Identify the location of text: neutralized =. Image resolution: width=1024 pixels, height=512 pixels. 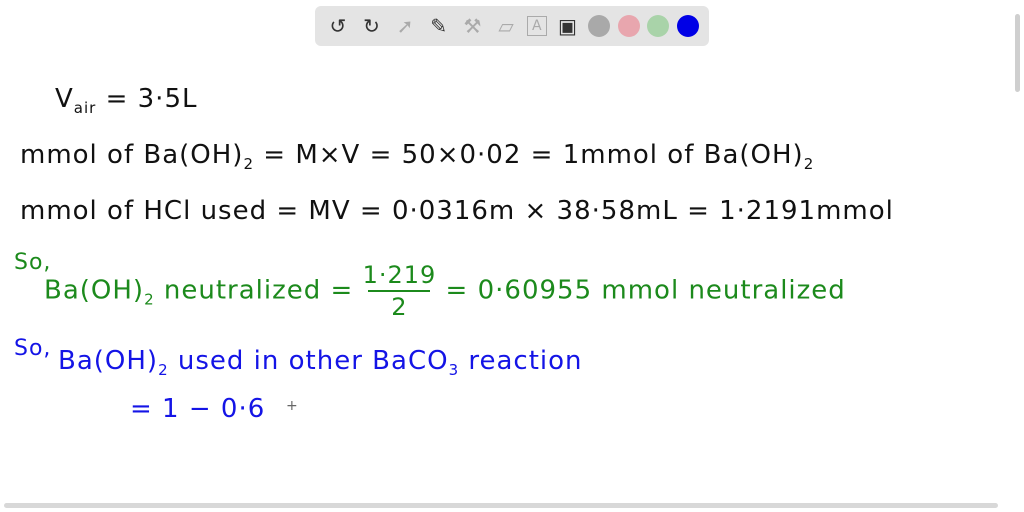
(258, 290).